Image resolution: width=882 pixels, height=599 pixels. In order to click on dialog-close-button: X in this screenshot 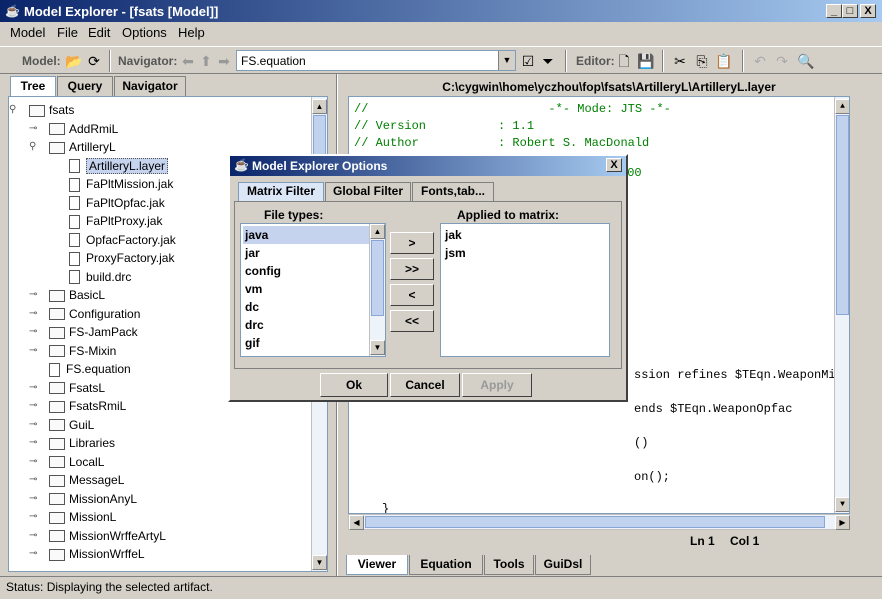, I will do `click(614, 165)`.